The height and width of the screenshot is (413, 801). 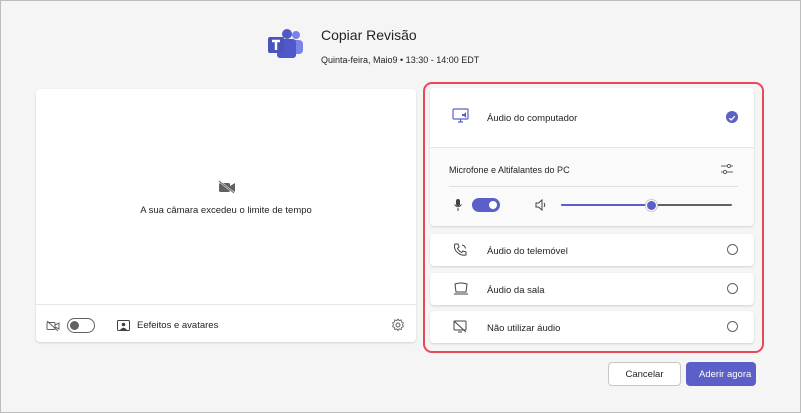 What do you see at coordinates (732, 326) in the screenshot?
I see `no-audio-radio` at bounding box center [732, 326].